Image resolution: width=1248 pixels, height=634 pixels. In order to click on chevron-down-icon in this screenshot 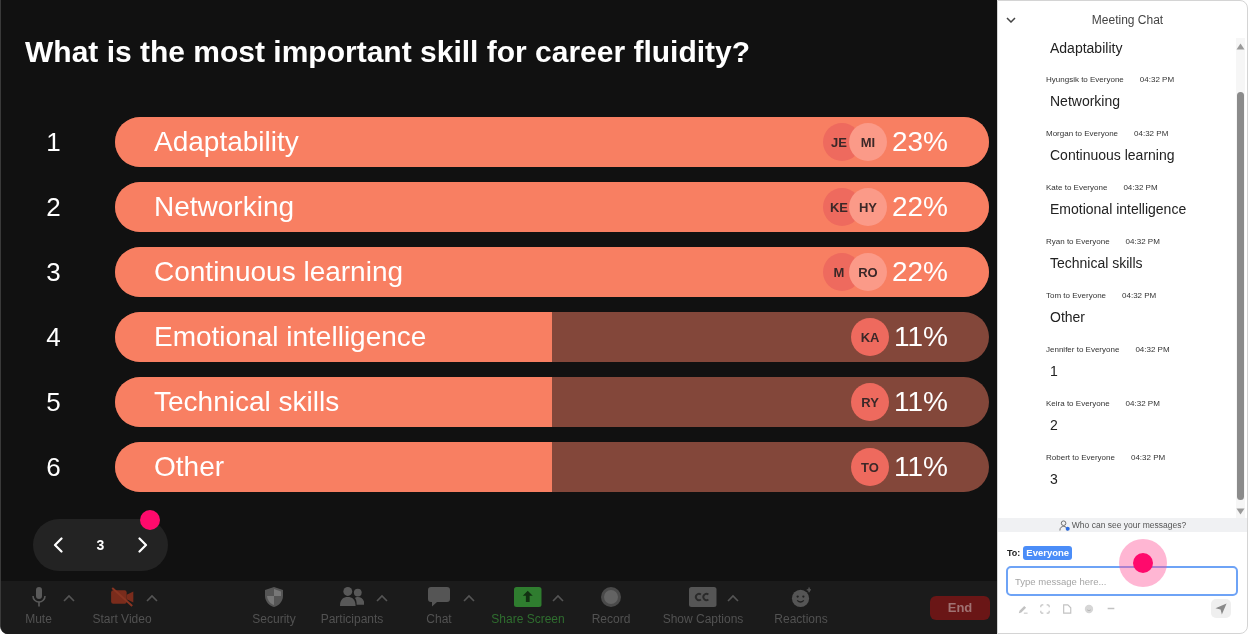, I will do `click(1011, 19)`.